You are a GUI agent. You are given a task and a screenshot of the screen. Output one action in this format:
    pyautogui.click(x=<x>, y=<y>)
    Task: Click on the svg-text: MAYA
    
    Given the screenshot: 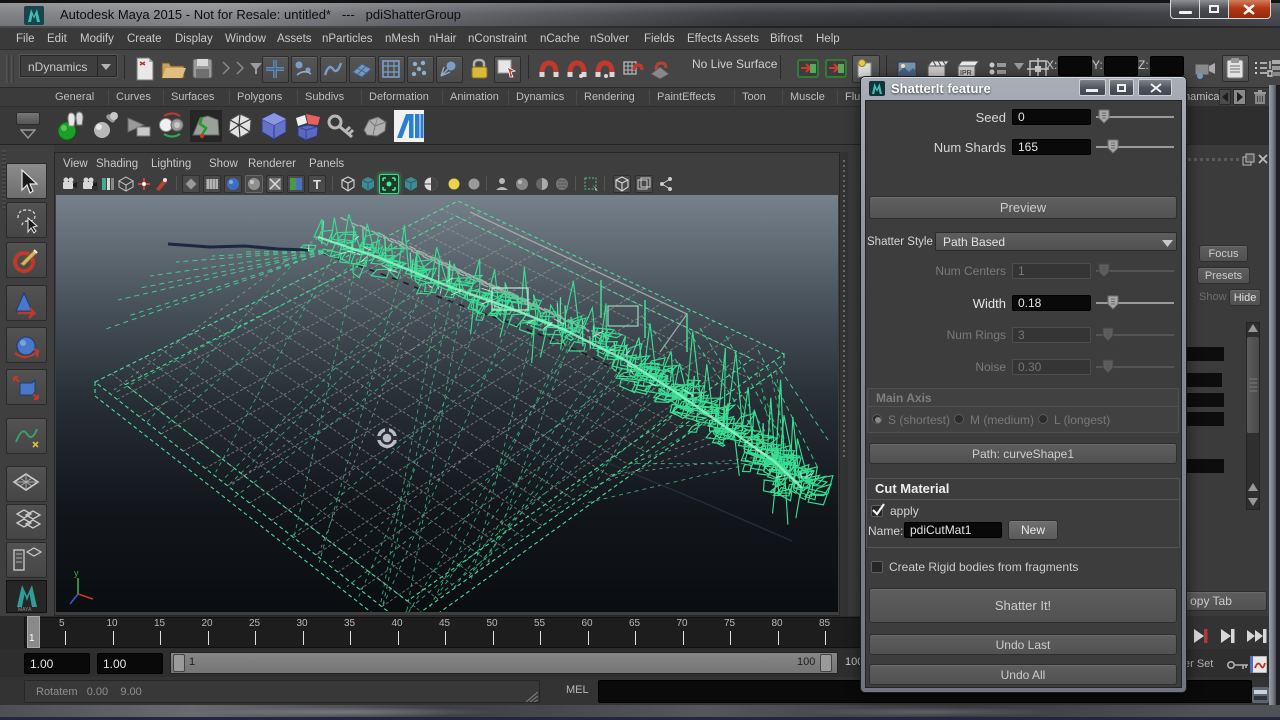 What is the action you would take?
    pyautogui.click(x=25, y=609)
    